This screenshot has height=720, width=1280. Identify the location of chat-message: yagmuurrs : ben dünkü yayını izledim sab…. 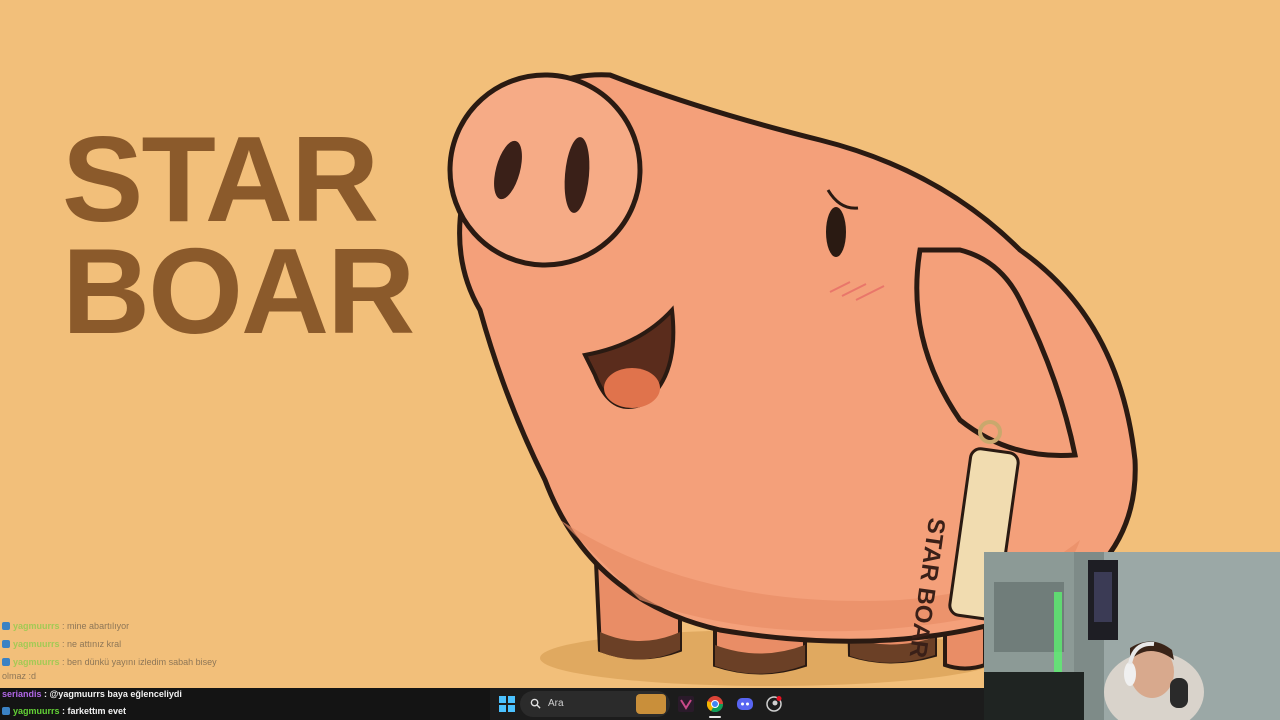
(109, 662).